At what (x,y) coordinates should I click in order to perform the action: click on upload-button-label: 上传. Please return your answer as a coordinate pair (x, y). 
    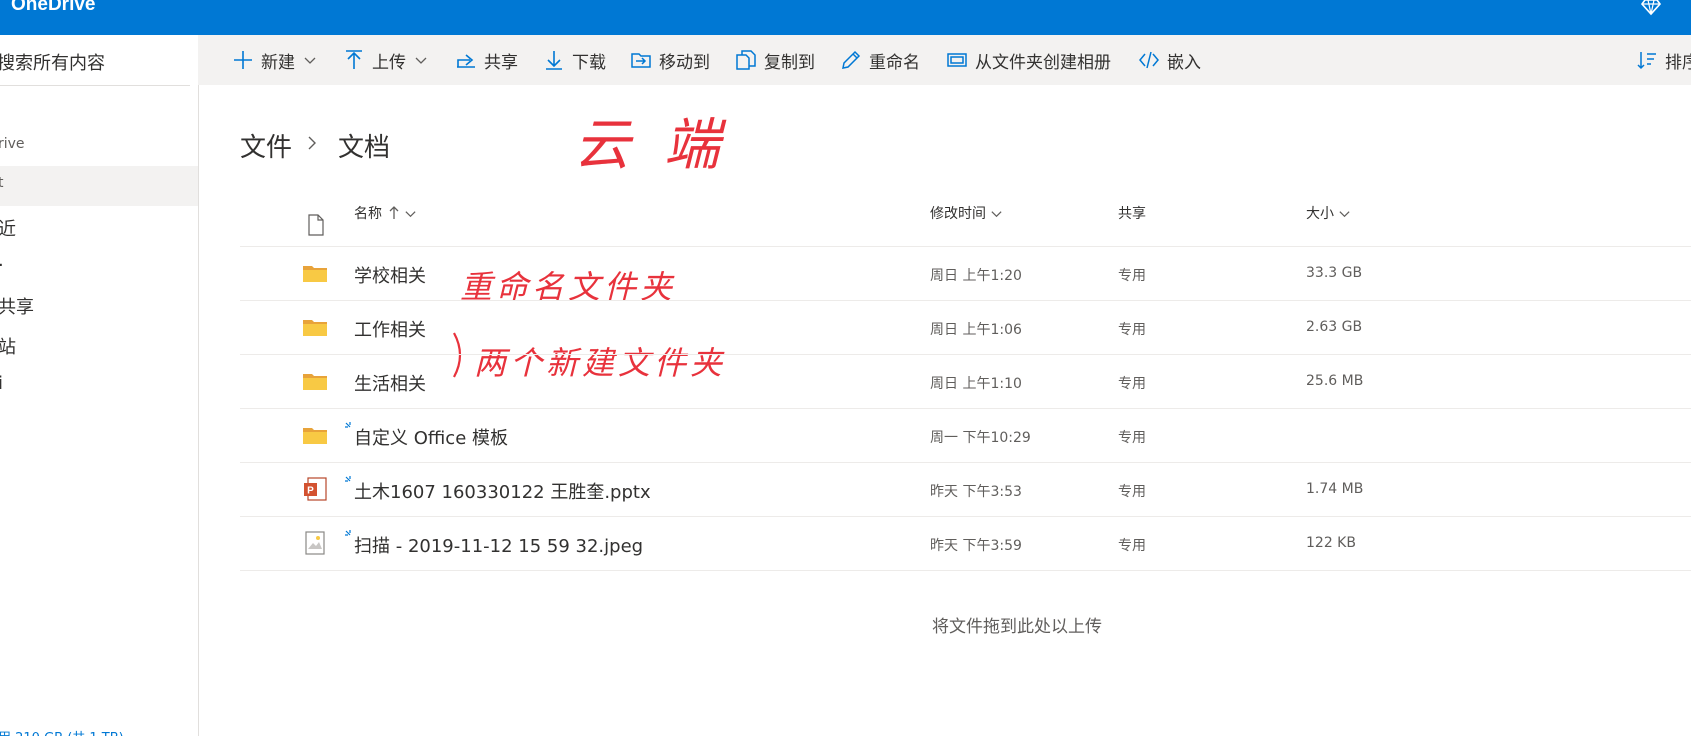
    Looking at the image, I should click on (389, 62).